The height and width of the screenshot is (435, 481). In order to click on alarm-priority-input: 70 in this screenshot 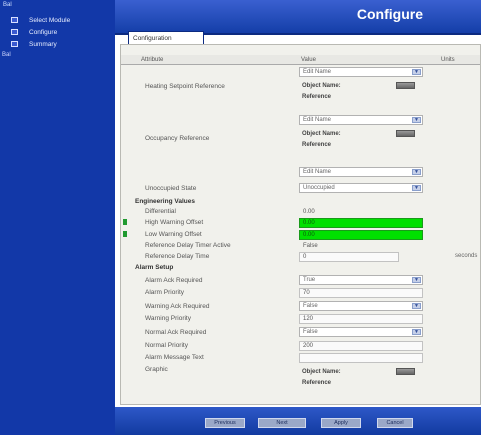, I will do `click(361, 293)`.